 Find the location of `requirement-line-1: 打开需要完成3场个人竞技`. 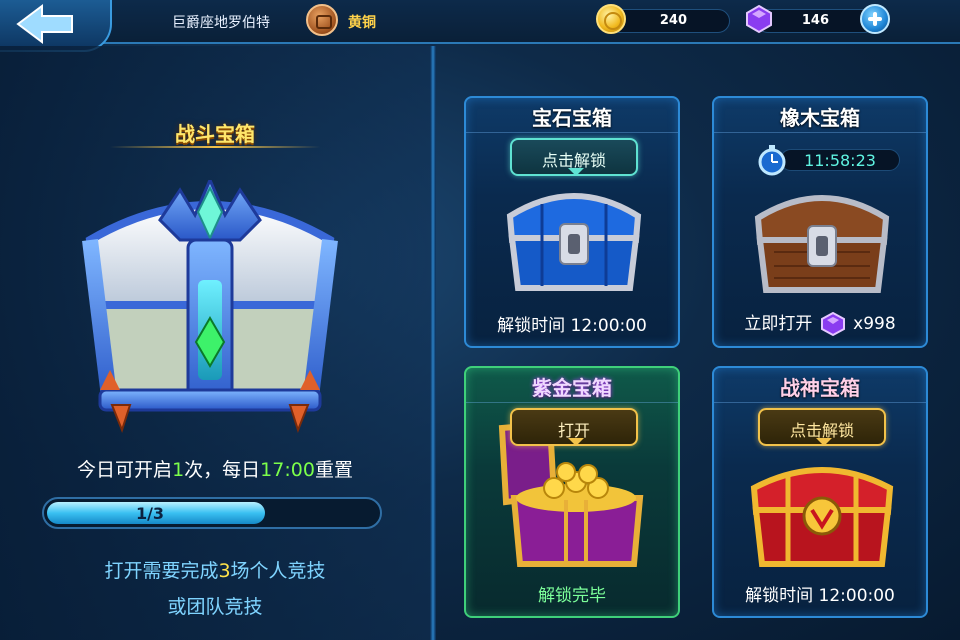

requirement-line-1: 打开需要完成3场个人竞技 is located at coordinates (215, 569).